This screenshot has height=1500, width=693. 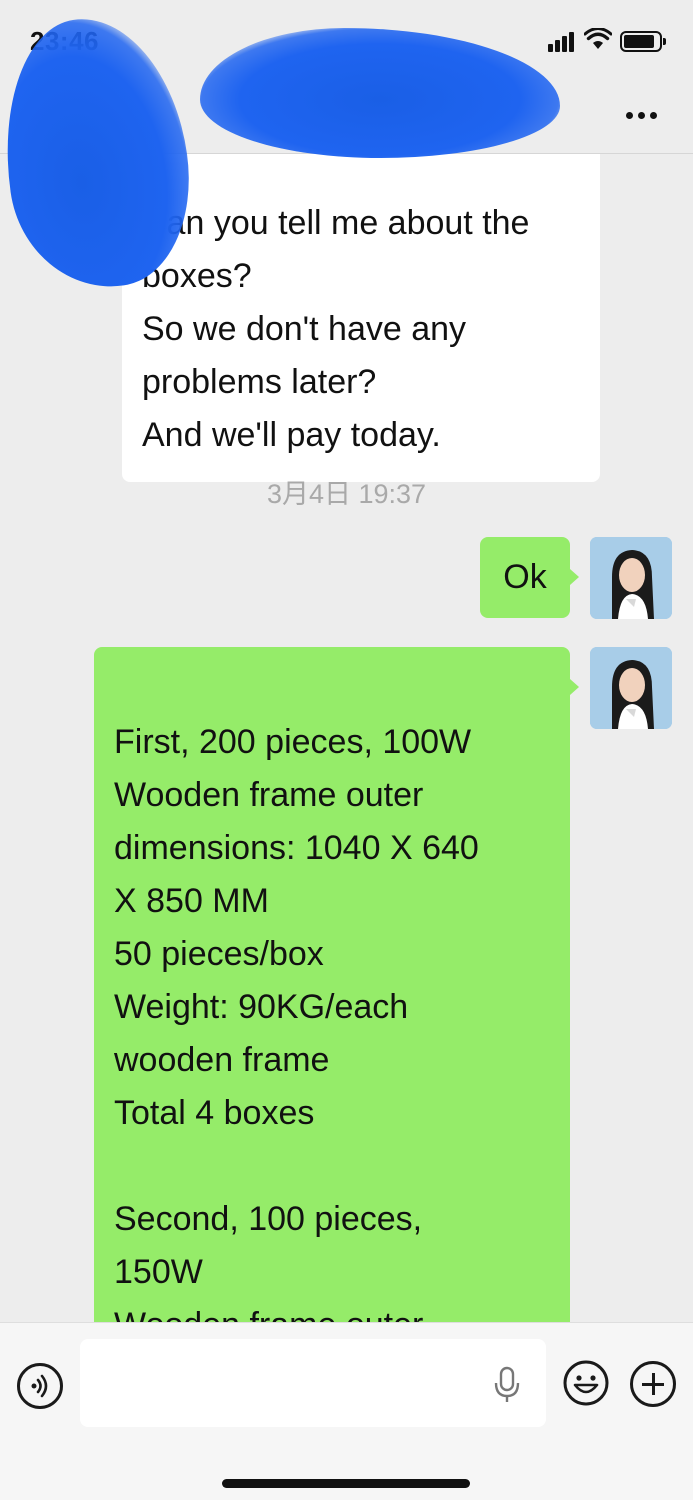 What do you see at coordinates (507, 1385) in the screenshot?
I see `mic-icon` at bounding box center [507, 1385].